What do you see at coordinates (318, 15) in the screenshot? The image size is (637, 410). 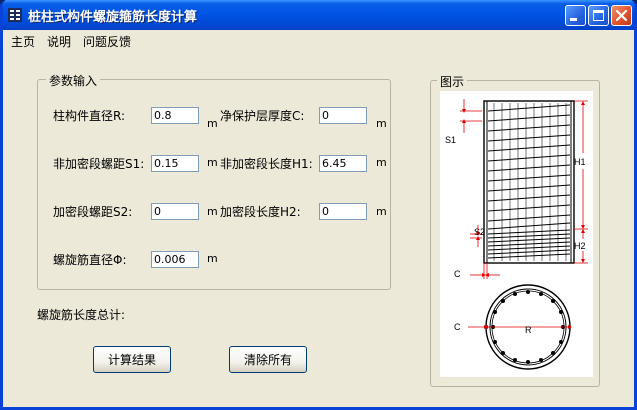 I see `title-bar: 桩柱式构件螺旋箍筋长度计算` at bounding box center [318, 15].